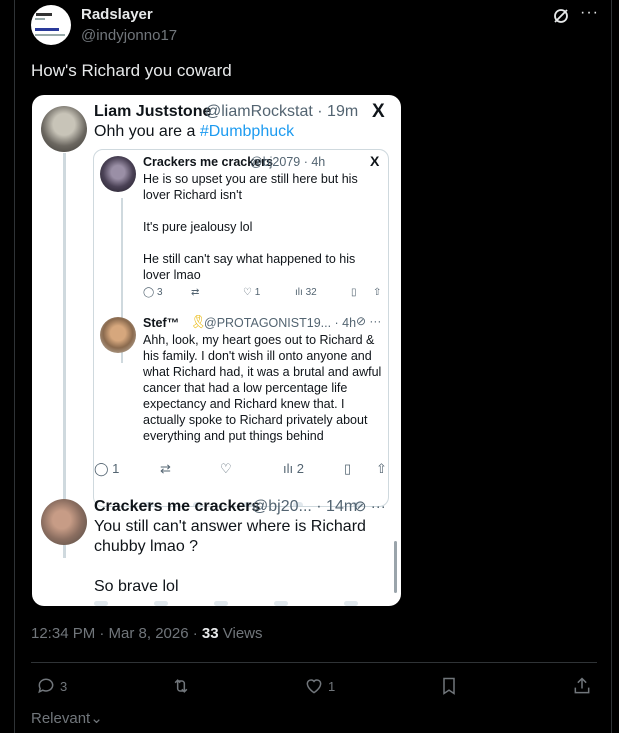 The height and width of the screenshot is (733, 619). I want to click on author-avatar, so click(51, 25).